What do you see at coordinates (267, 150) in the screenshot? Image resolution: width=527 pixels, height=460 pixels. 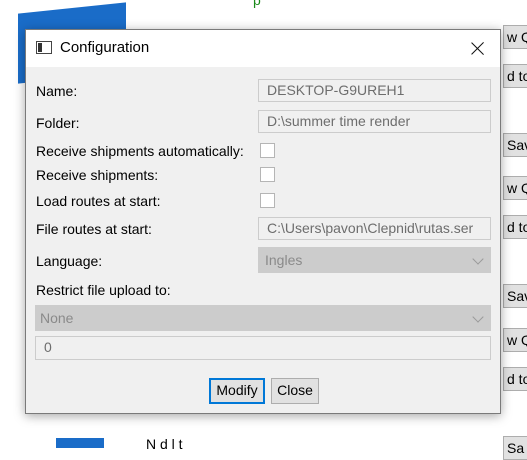 I see `receive-auto-checkbox` at bounding box center [267, 150].